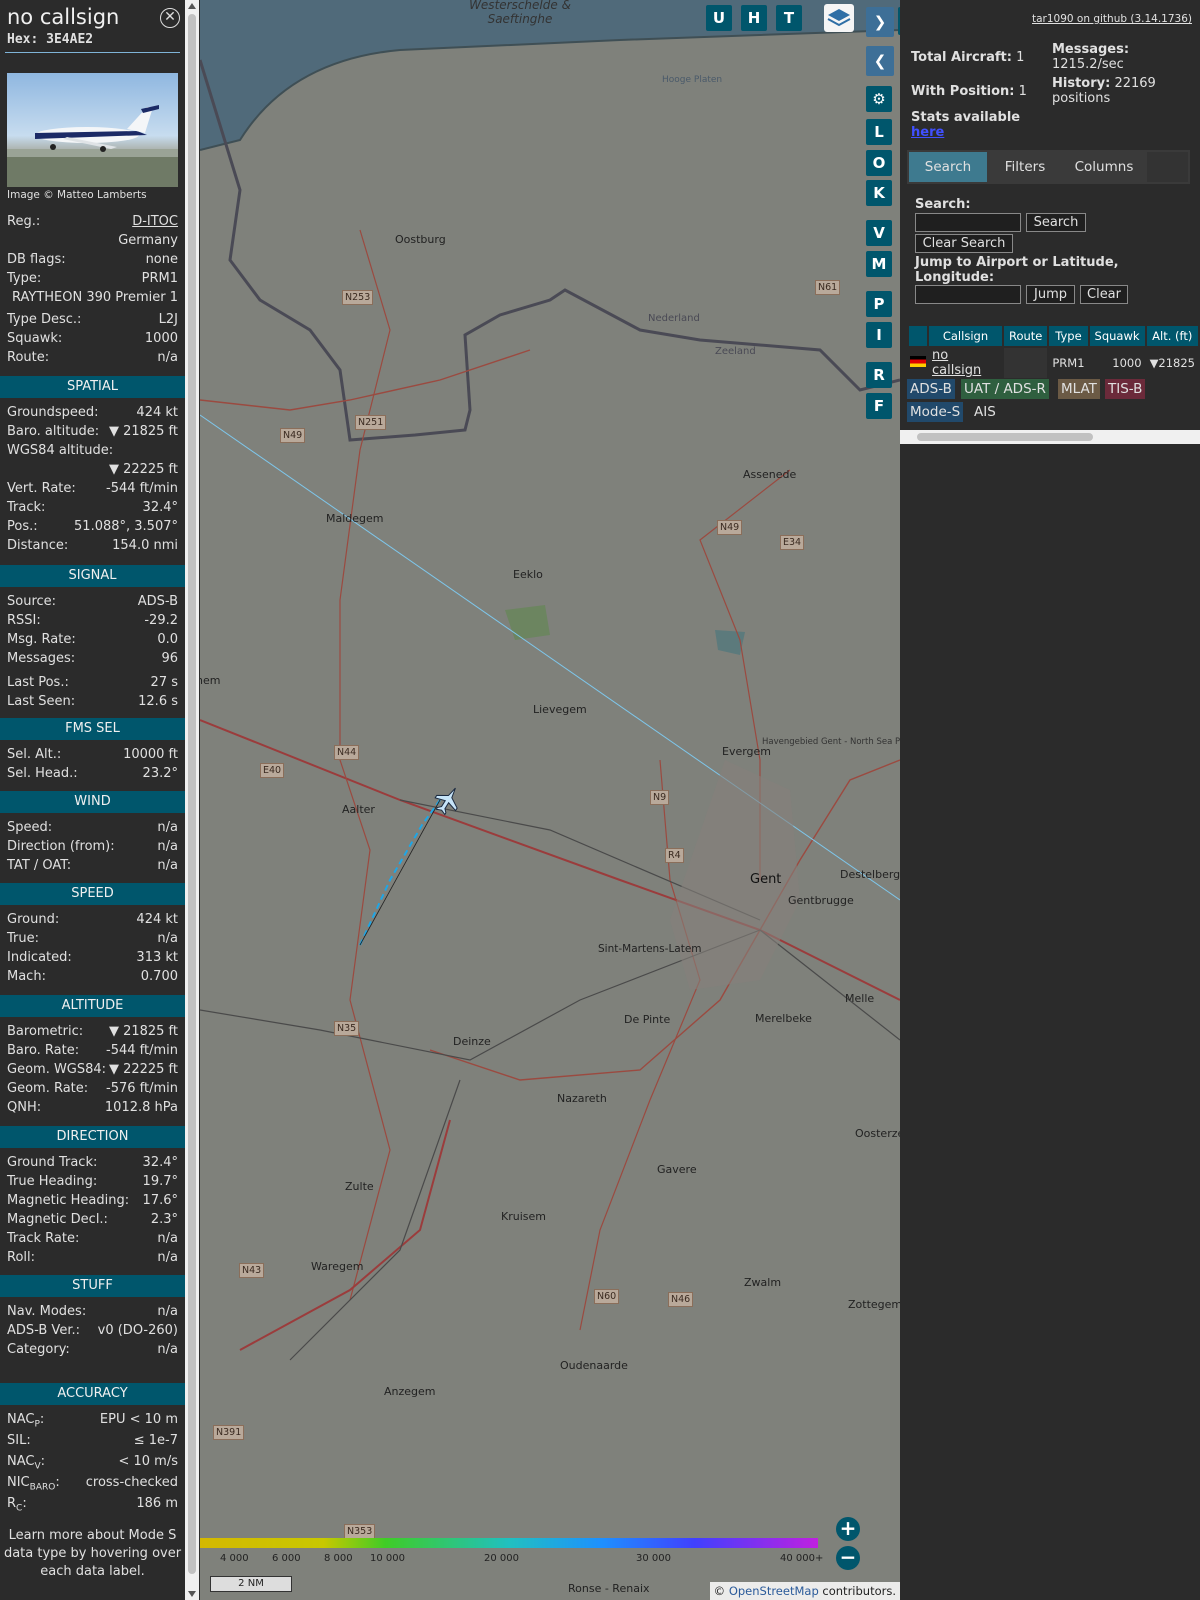 Image resolution: width=1200 pixels, height=1600 pixels. I want to click on info-label: Speed:, so click(29, 827).